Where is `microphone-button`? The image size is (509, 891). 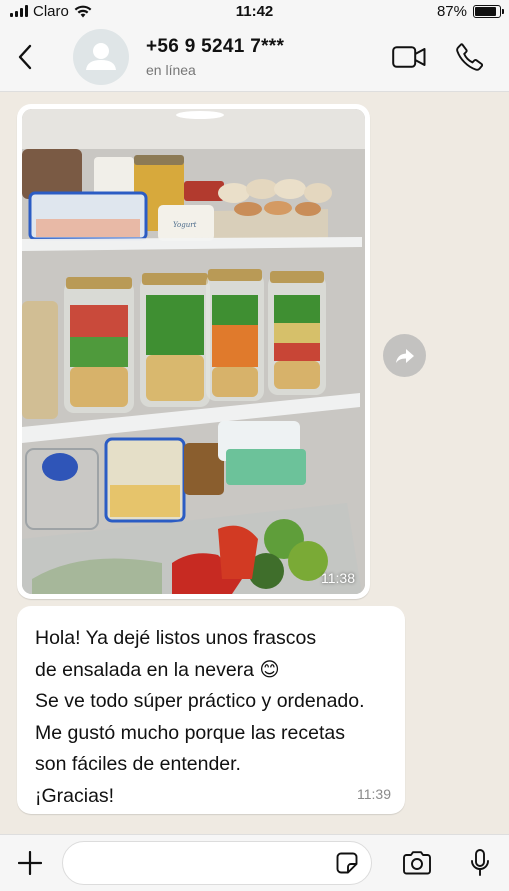 microphone-button is located at coordinates (480, 863).